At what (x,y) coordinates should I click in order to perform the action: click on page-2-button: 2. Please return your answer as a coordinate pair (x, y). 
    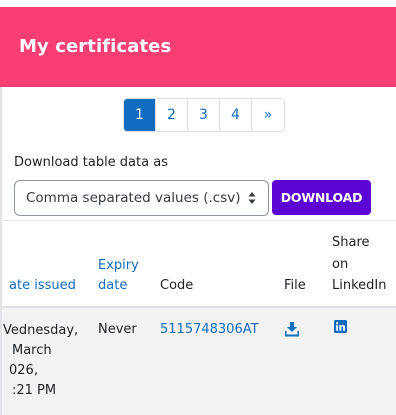
    Looking at the image, I should click on (172, 115).